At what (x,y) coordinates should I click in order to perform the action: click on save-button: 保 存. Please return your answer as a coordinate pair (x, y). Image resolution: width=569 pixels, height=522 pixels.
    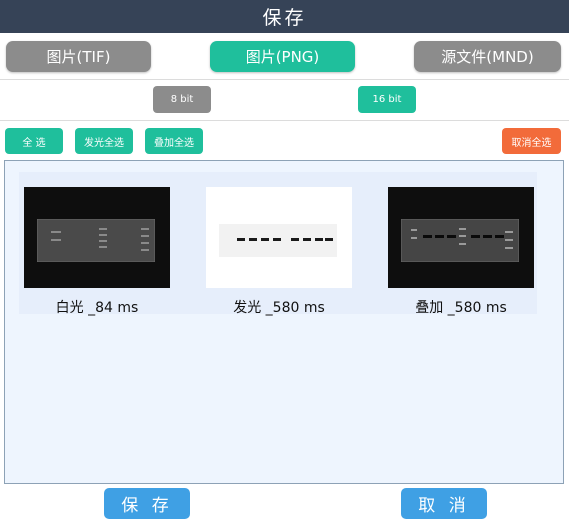
    Looking at the image, I should click on (147, 503).